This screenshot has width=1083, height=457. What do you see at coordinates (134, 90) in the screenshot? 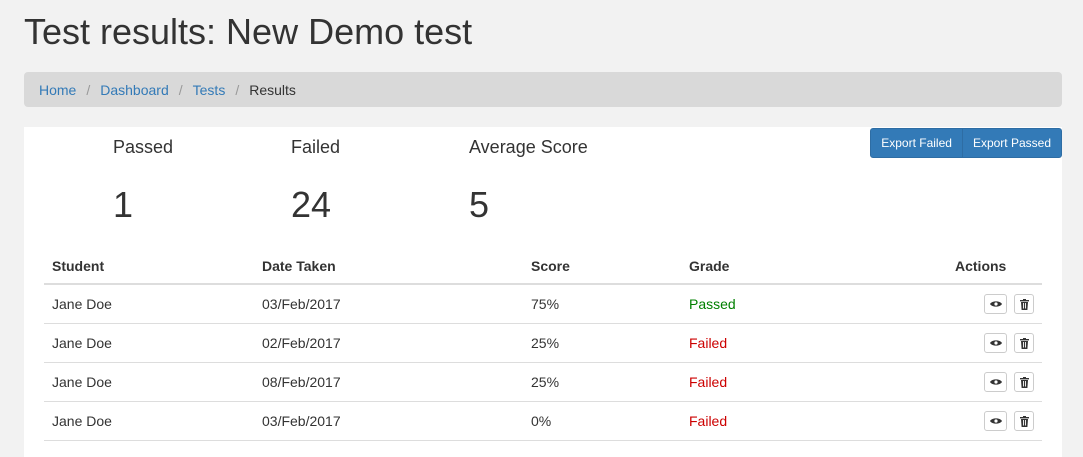
I see `breadcrumb-dashboard-link: Dashboard` at bounding box center [134, 90].